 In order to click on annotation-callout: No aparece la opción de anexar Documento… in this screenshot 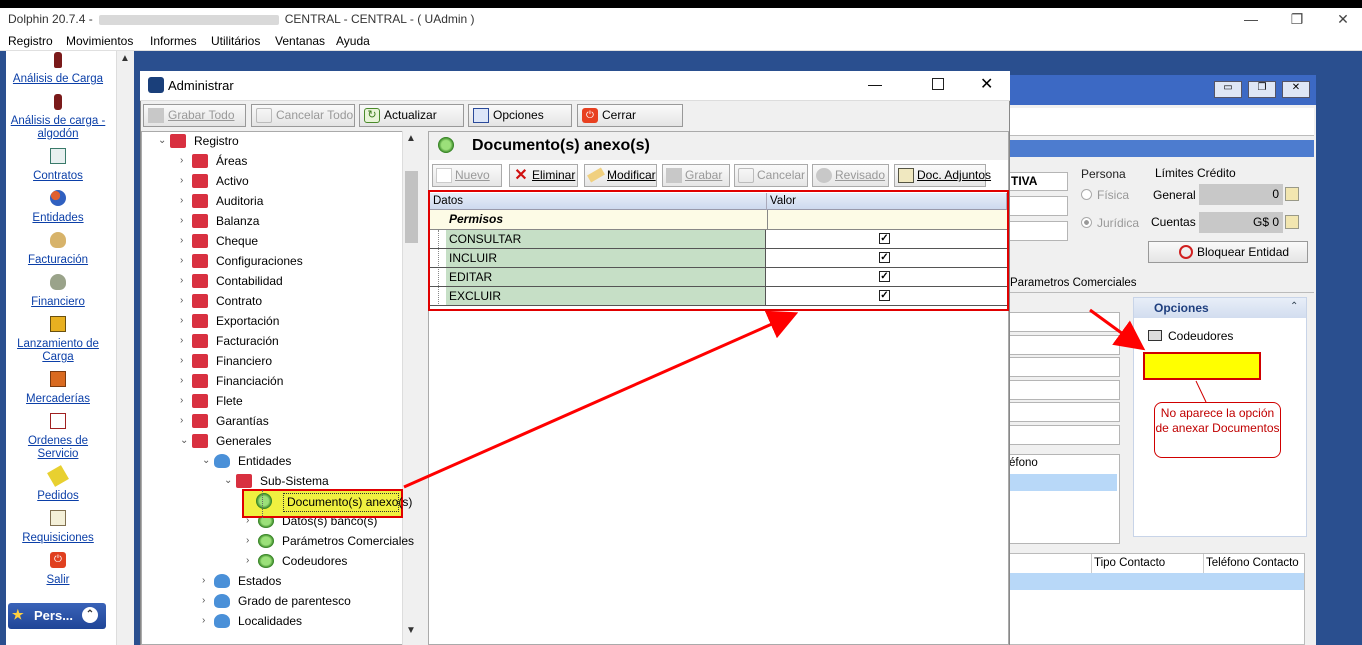, I will do `click(1217, 430)`.